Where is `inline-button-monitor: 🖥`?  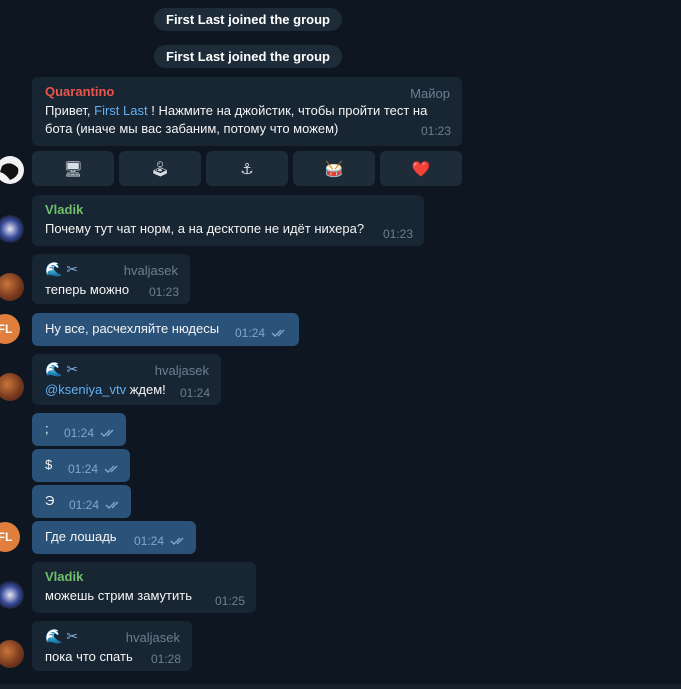
inline-button-monitor: 🖥 is located at coordinates (73, 168).